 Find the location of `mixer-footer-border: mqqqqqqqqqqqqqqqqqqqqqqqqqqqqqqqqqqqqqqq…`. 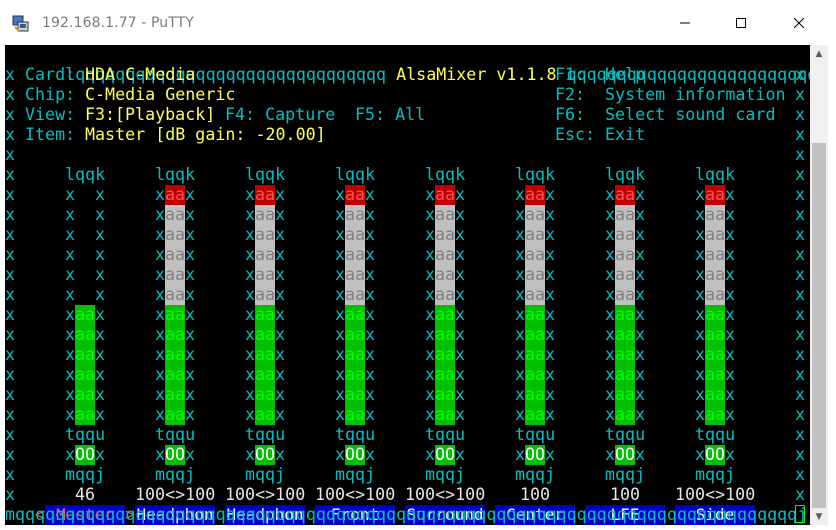

mixer-footer-border: mqqqqqqqqqqqqqqqqqqqqqqqqqqqqqqqqqqqqqqq… is located at coordinates (406, 514).